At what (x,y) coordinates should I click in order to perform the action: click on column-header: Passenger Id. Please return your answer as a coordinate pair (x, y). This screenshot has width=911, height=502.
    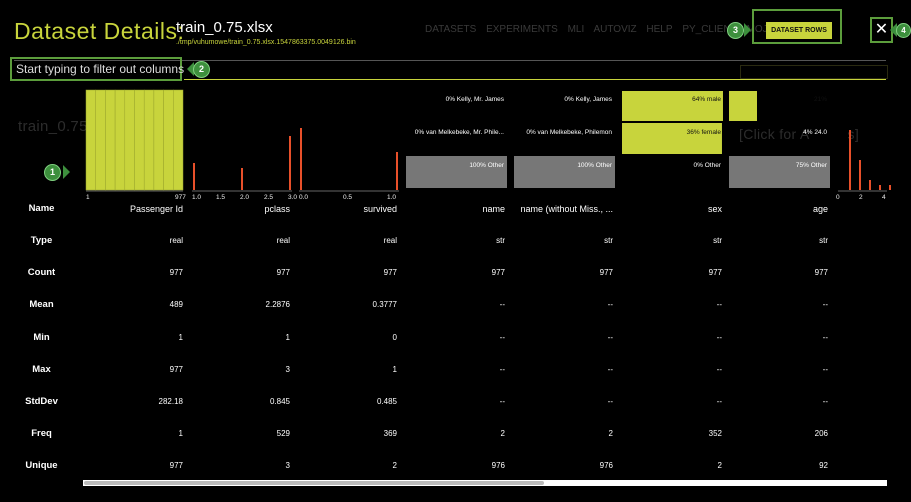
    Looking at the image, I should click on (156, 209).